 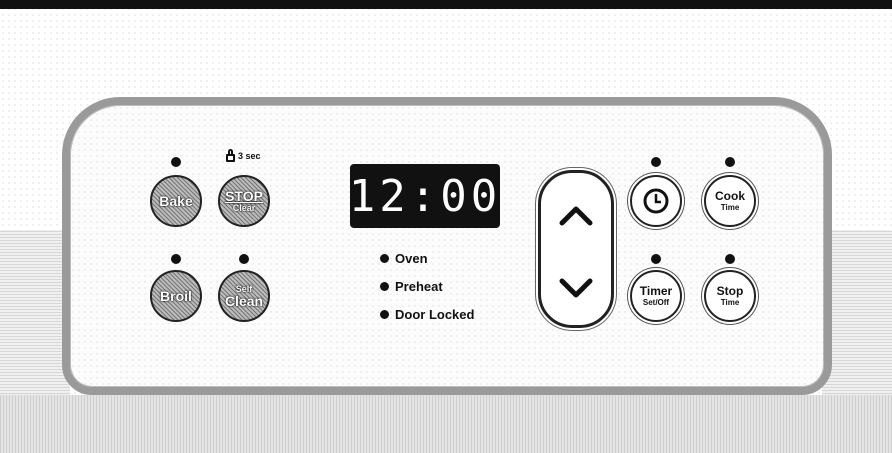 What do you see at coordinates (244, 196) in the screenshot?
I see `stop-label: STOP` at bounding box center [244, 196].